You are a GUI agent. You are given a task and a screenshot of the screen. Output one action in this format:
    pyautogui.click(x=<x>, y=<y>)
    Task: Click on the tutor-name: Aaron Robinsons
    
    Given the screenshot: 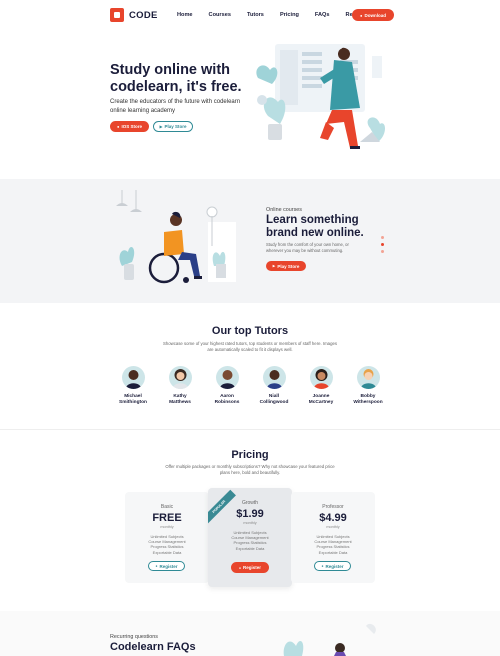 What is the action you would take?
    pyautogui.click(x=227, y=399)
    